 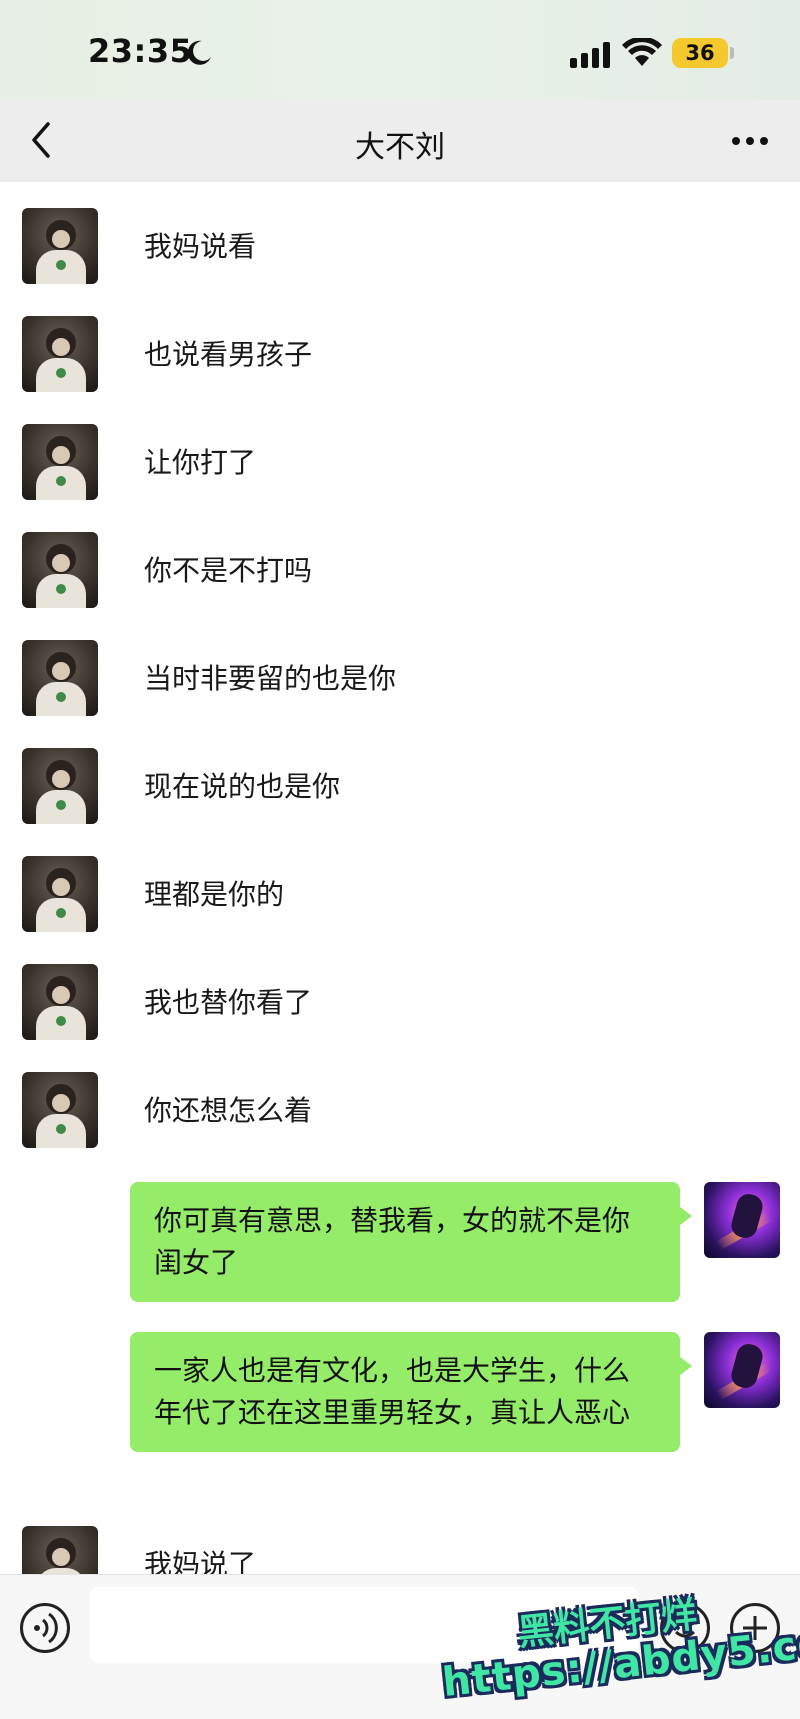 I want to click on message-bubble: 你可真有意思，替我看，女的就不是你闺女了, so click(x=411, y=1242).